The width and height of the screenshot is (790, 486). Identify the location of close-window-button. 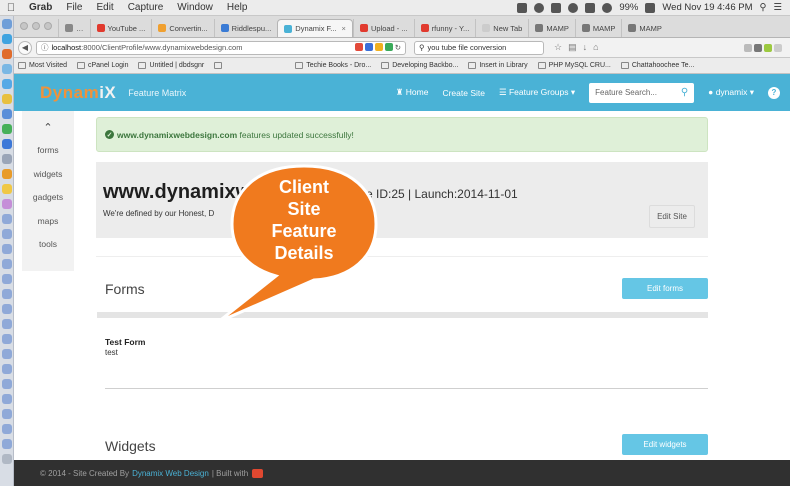
(24, 26).